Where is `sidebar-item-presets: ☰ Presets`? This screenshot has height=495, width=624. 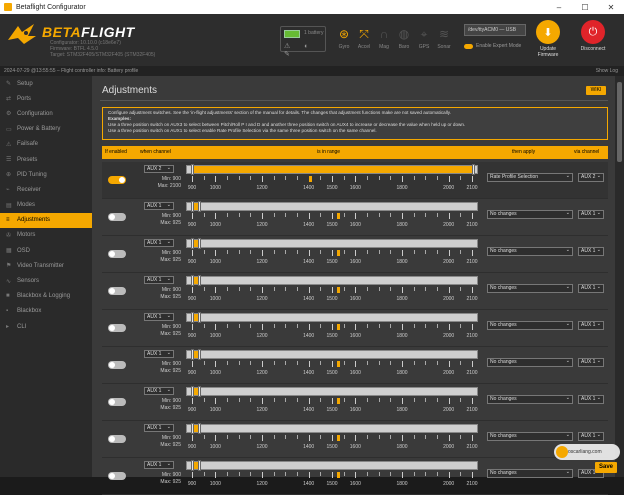
sidebar-item-presets: ☰ Presets is located at coordinates (46, 159).